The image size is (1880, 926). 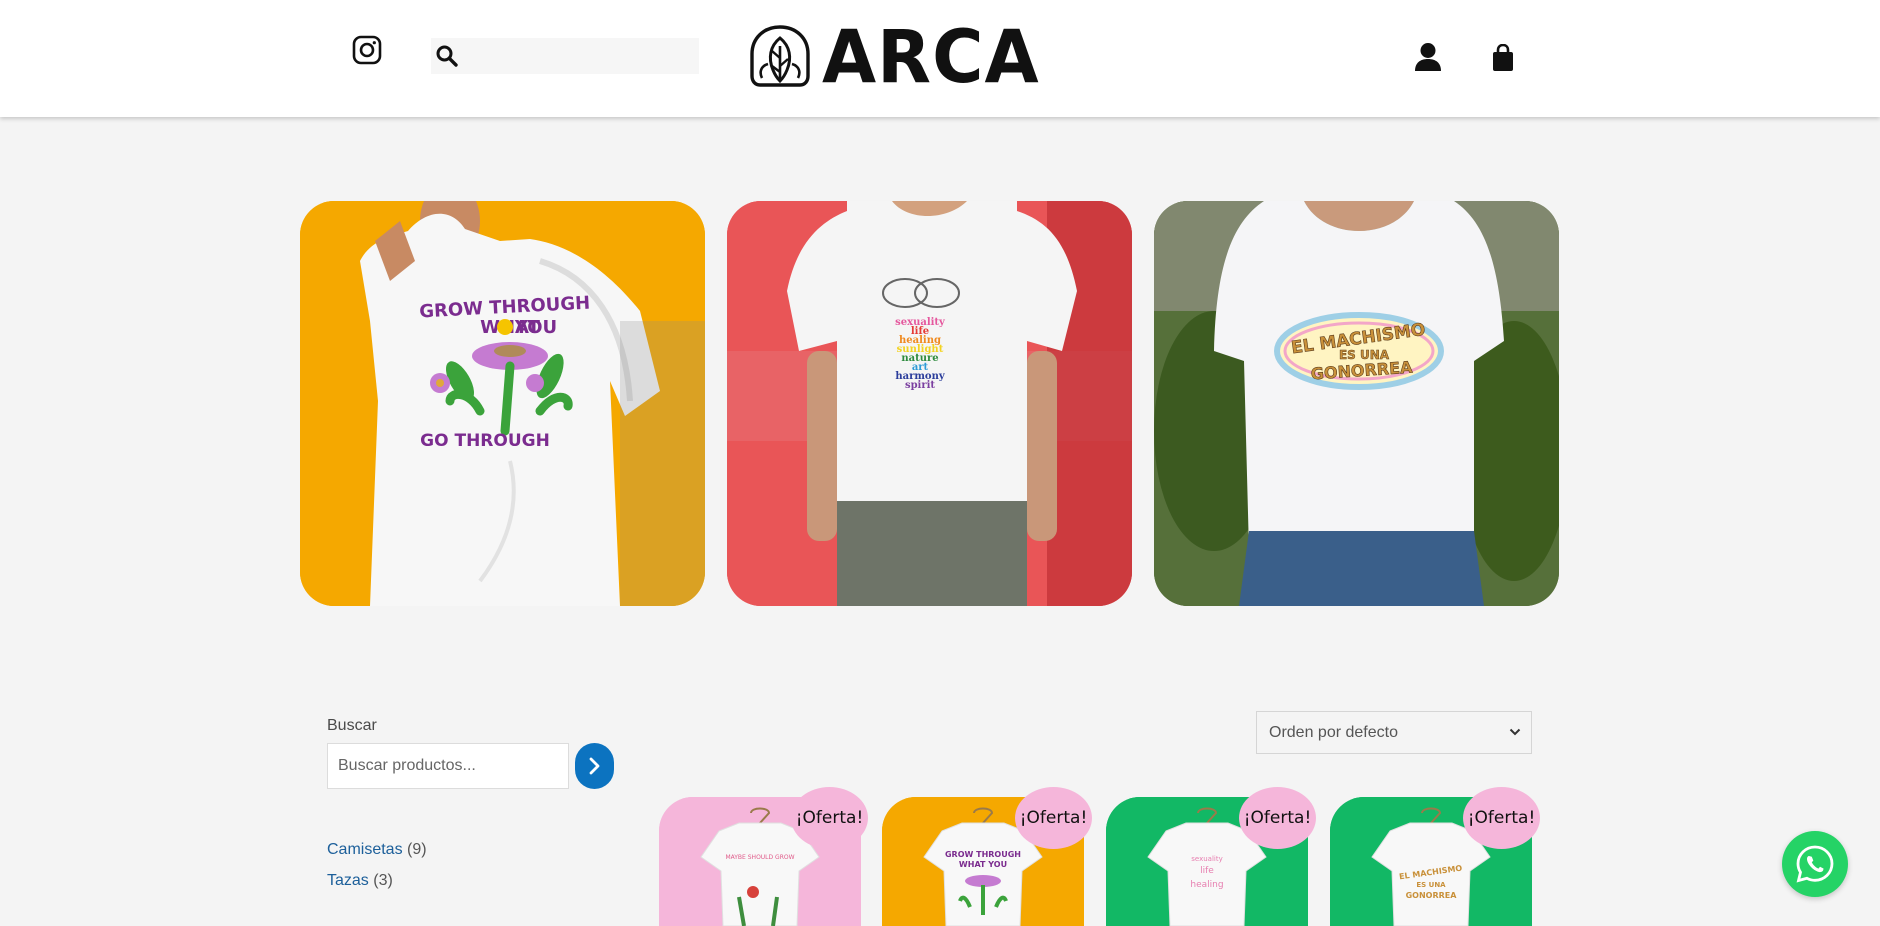 I want to click on instagram-icon, so click(x=367, y=50).